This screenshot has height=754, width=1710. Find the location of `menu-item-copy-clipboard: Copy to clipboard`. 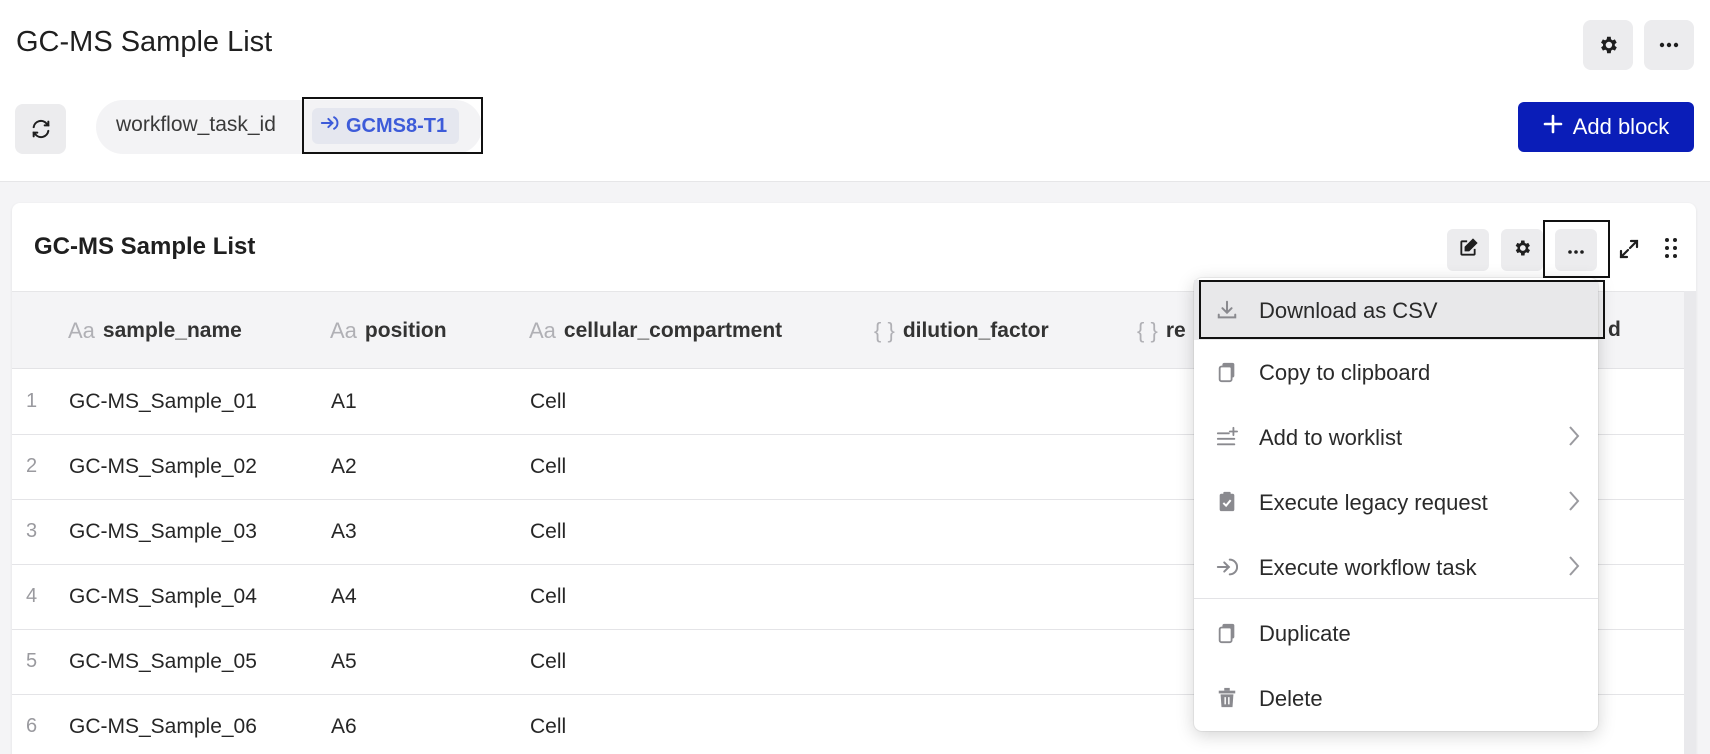

menu-item-copy-clipboard: Copy to clipboard is located at coordinates (1396, 372).